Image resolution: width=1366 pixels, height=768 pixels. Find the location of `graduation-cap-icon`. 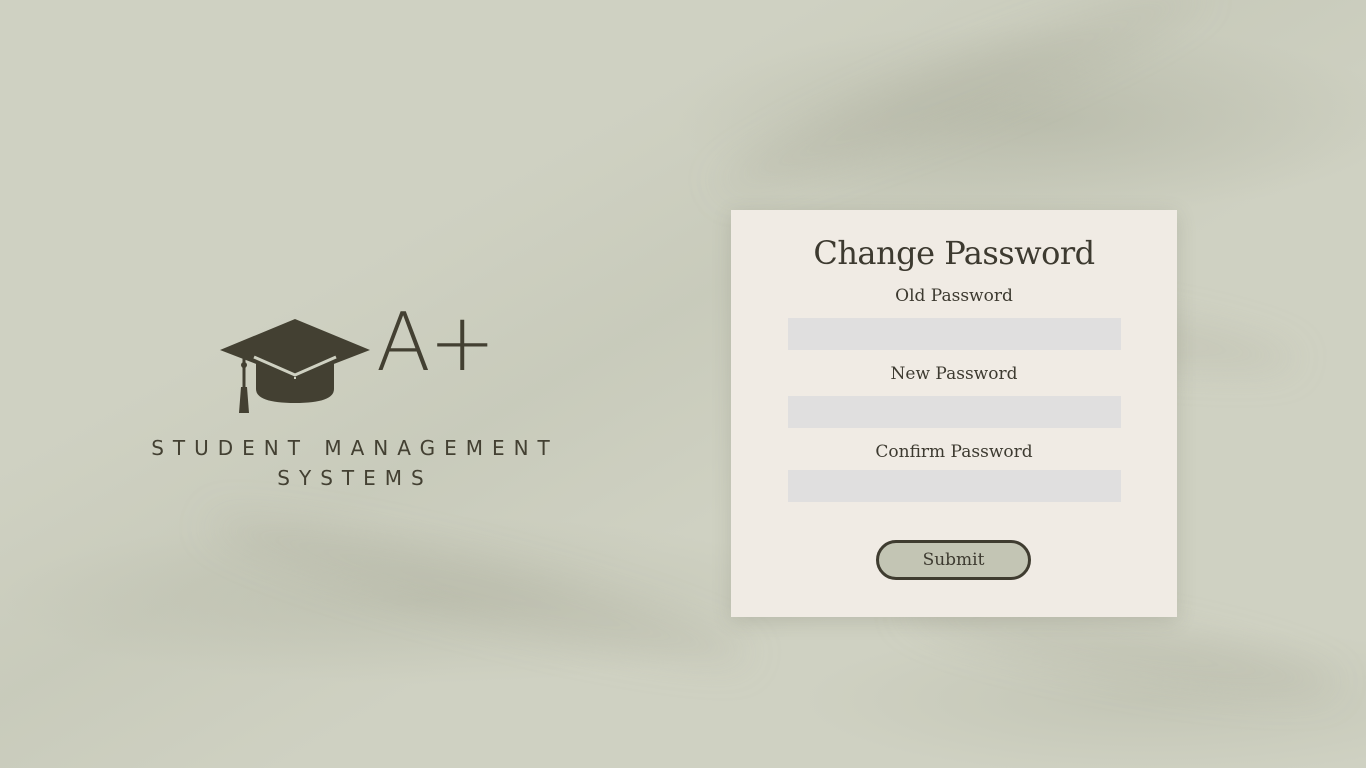

graduation-cap-icon is located at coordinates (295, 366).